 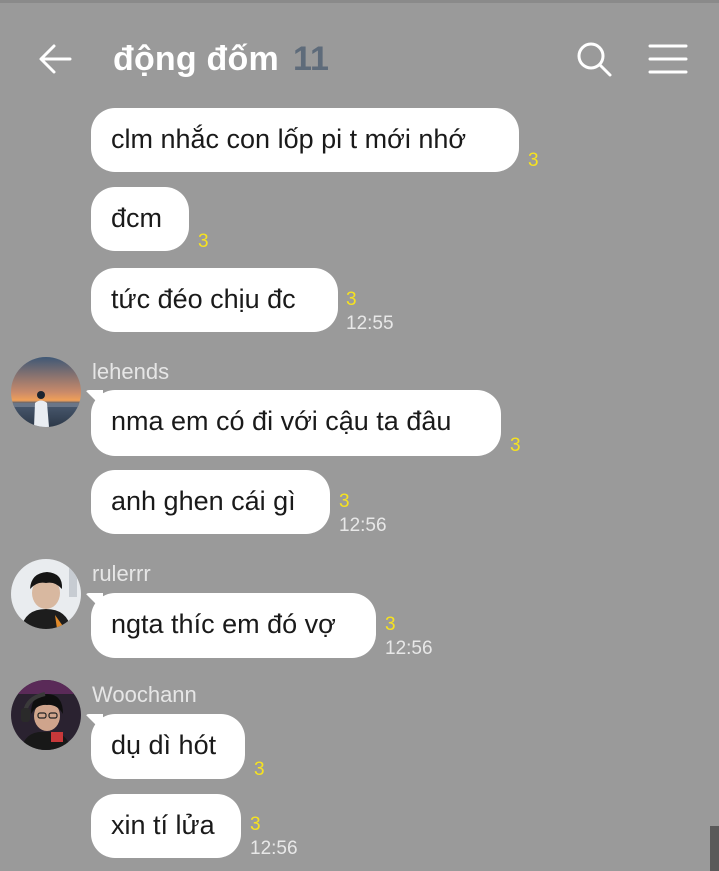 I want to click on avatar-lehends, so click(x=46, y=392).